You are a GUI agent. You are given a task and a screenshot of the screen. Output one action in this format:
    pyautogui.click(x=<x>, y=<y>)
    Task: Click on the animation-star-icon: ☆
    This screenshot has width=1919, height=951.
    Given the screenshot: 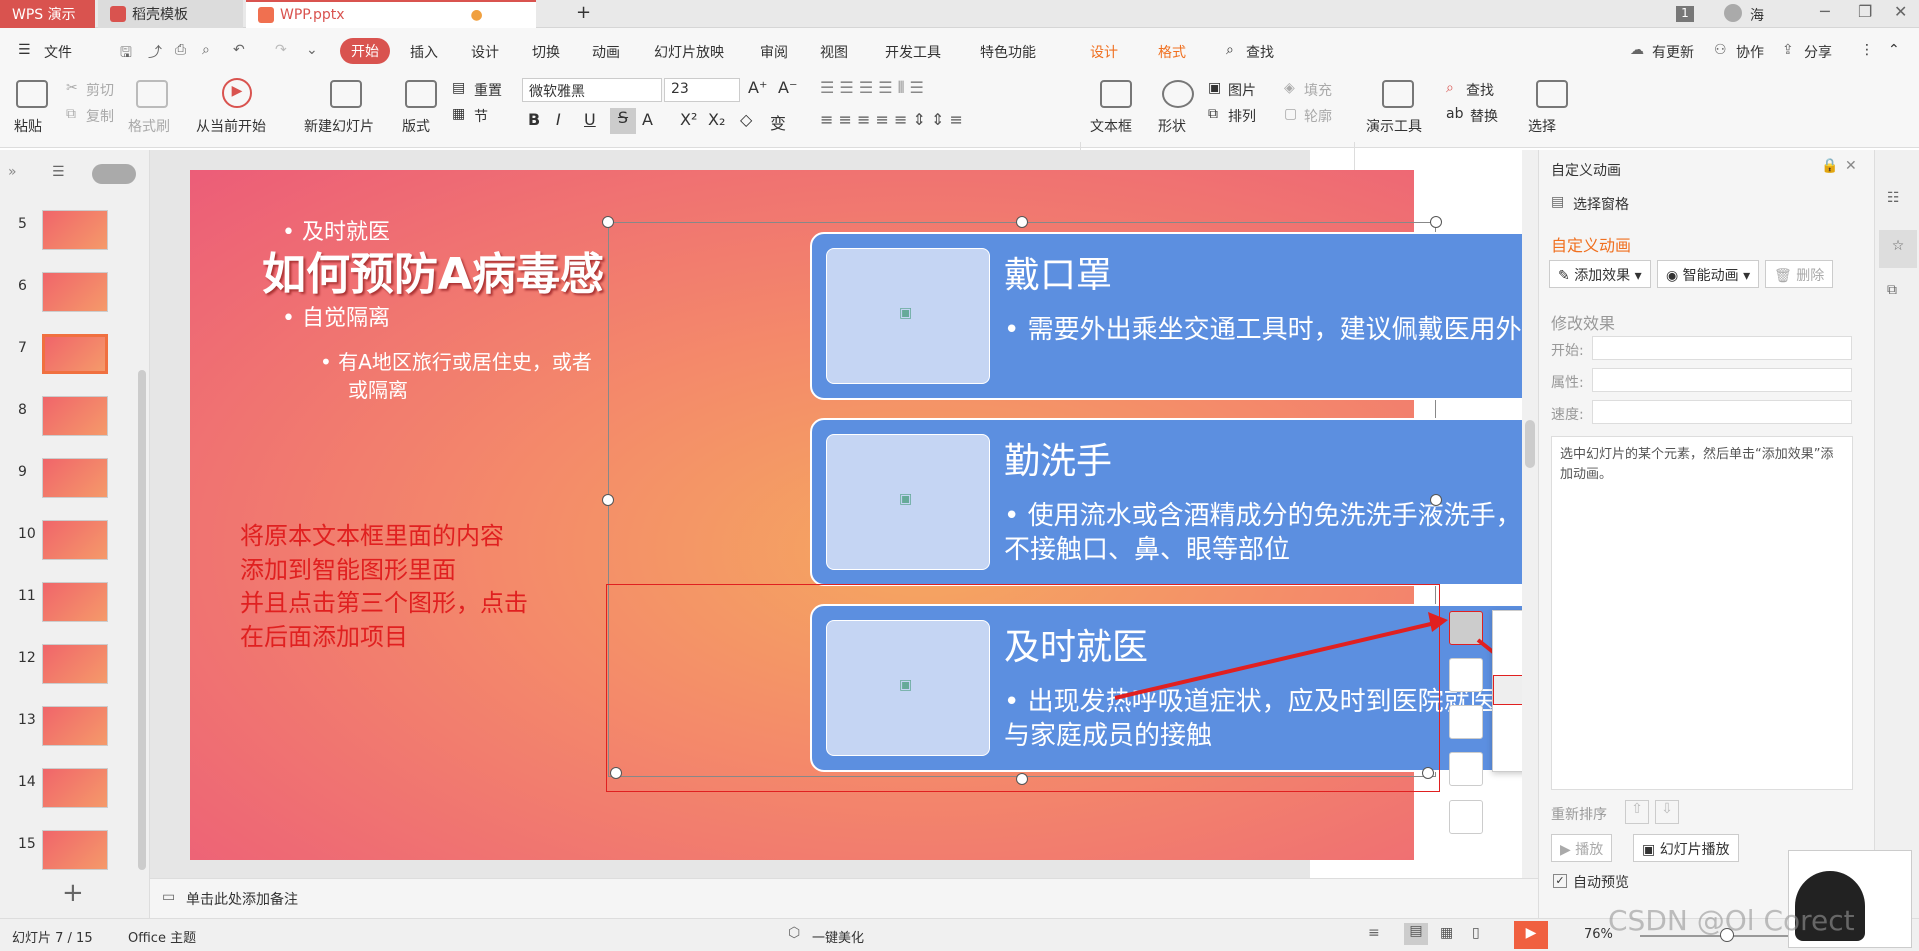 What is the action you would take?
    pyautogui.click(x=1898, y=249)
    